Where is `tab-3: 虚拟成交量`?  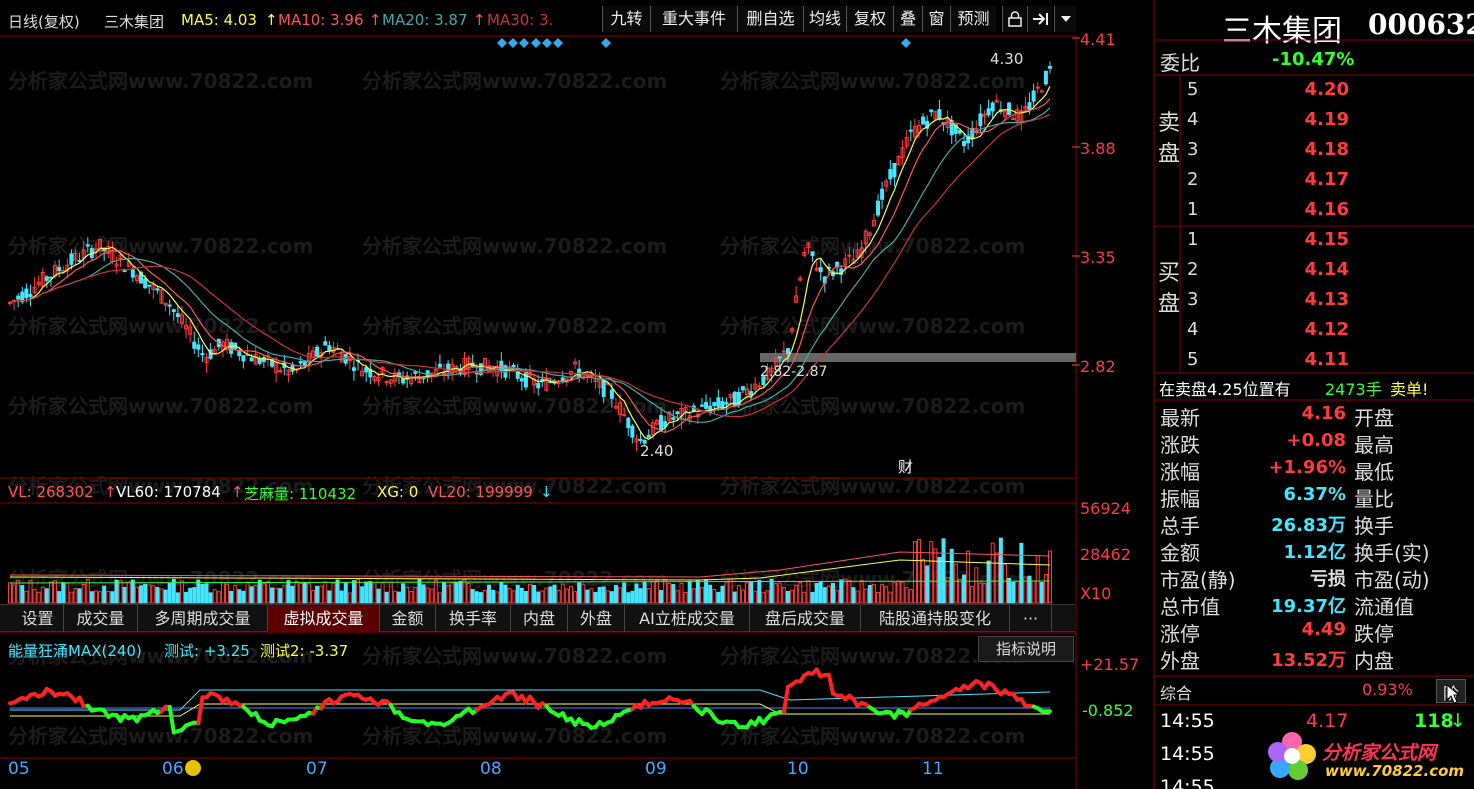
tab-3: 虚拟成交量 is located at coordinates (324, 618).